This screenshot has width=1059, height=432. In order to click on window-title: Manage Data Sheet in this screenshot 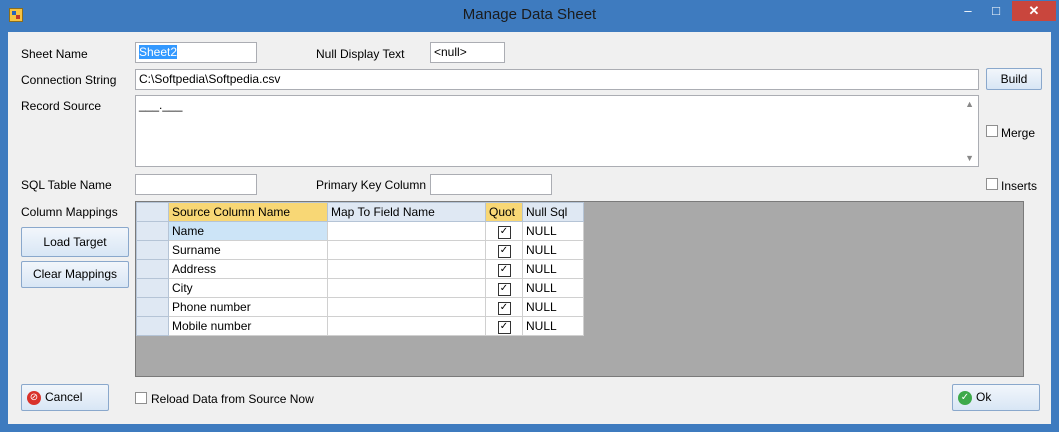, I will do `click(529, 14)`.